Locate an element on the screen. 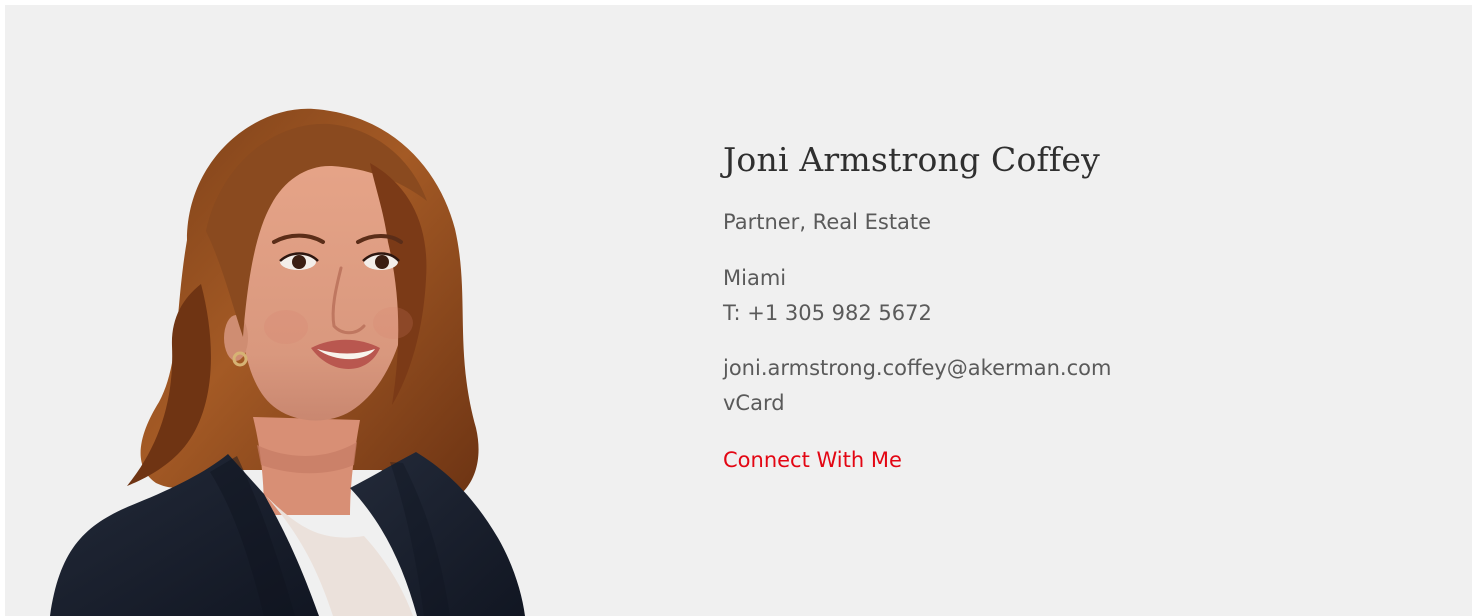 This screenshot has height=616, width=1472. location-block: Miami T: +1 305 982 5672 is located at coordinates (1073, 296).